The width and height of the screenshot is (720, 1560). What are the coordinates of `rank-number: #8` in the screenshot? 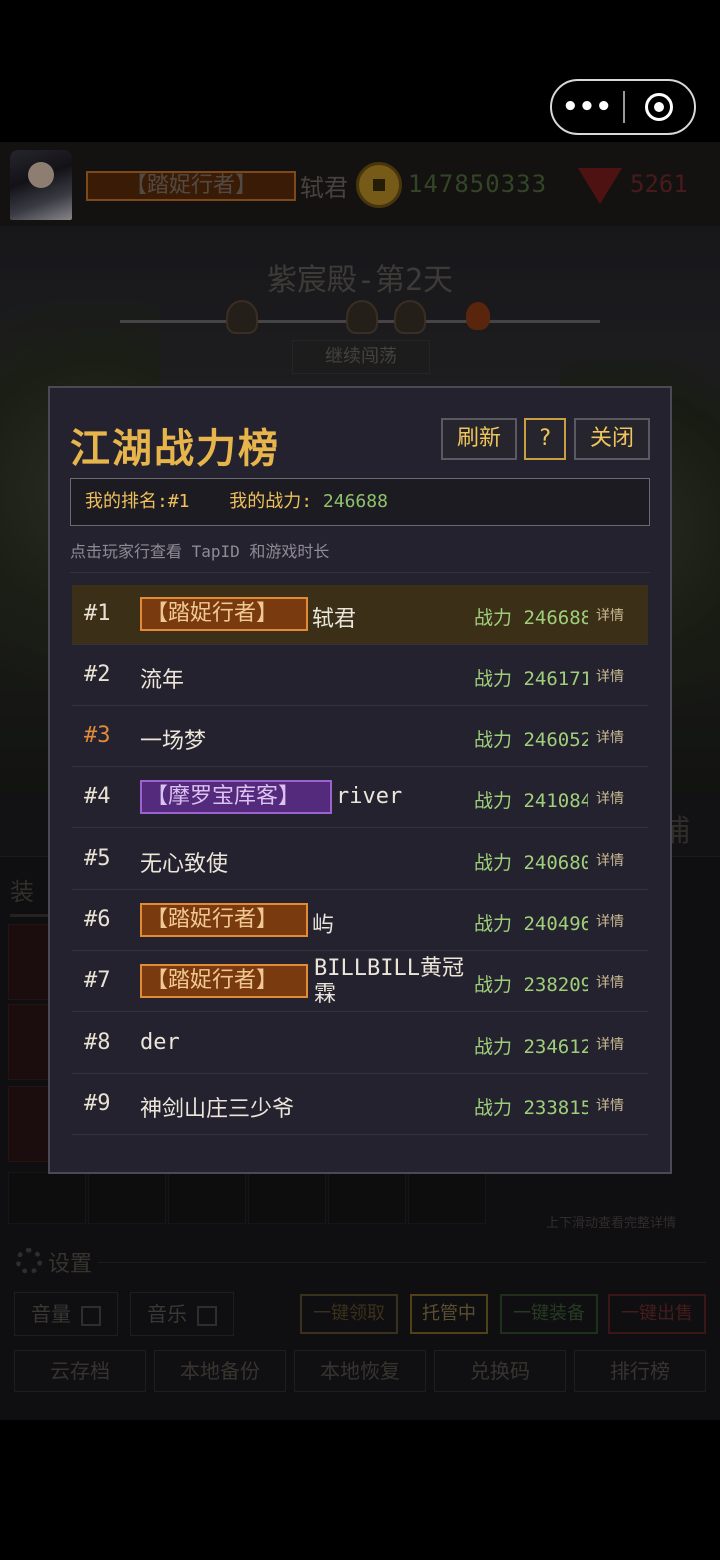 It's located at (97, 1042).